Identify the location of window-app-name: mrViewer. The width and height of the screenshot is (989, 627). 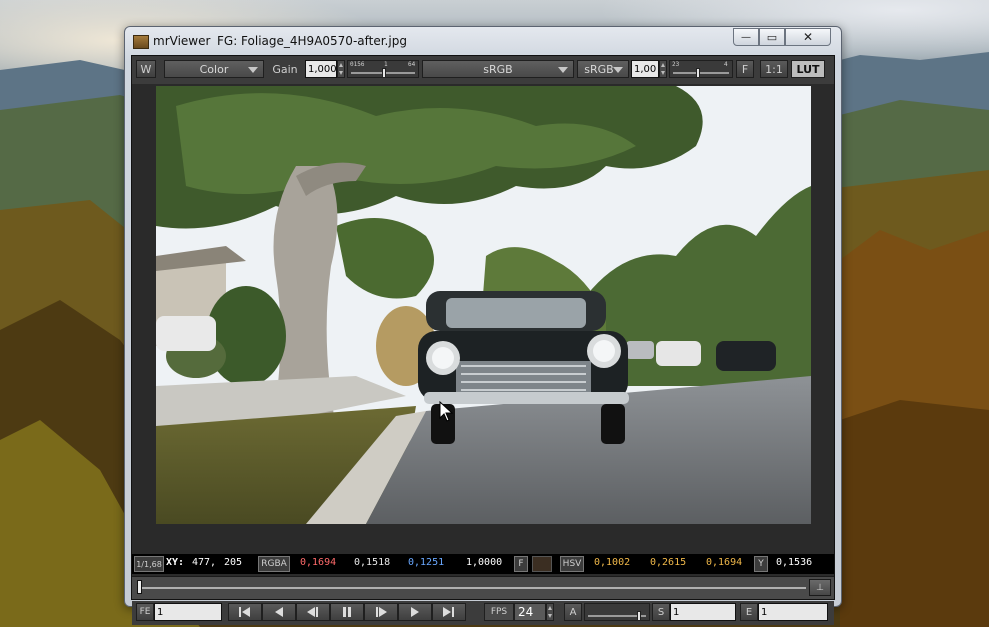
(182, 41).